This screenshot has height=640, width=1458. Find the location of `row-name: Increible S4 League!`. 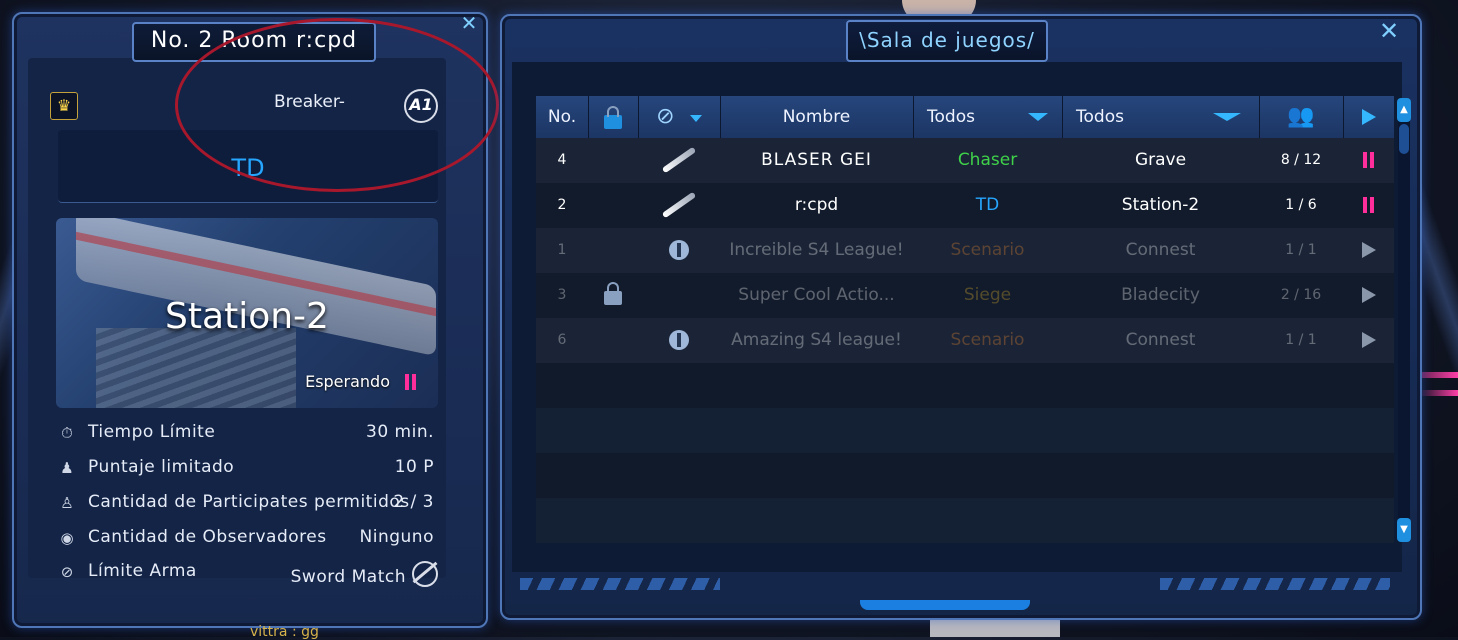

row-name: Increible S4 League! is located at coordinates (816, 250).